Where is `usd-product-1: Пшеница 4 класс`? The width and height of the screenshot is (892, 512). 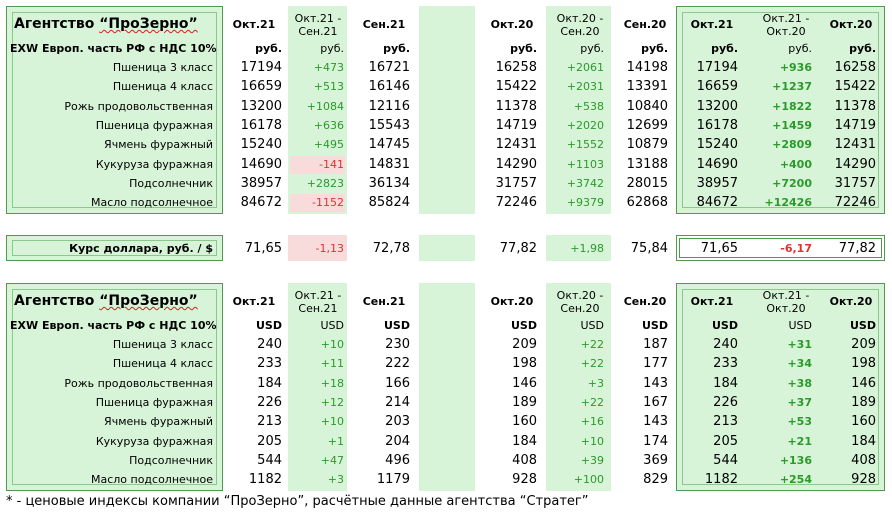 usd-product-1: Пшеница 4 класс is located at coordinates (162, 364).